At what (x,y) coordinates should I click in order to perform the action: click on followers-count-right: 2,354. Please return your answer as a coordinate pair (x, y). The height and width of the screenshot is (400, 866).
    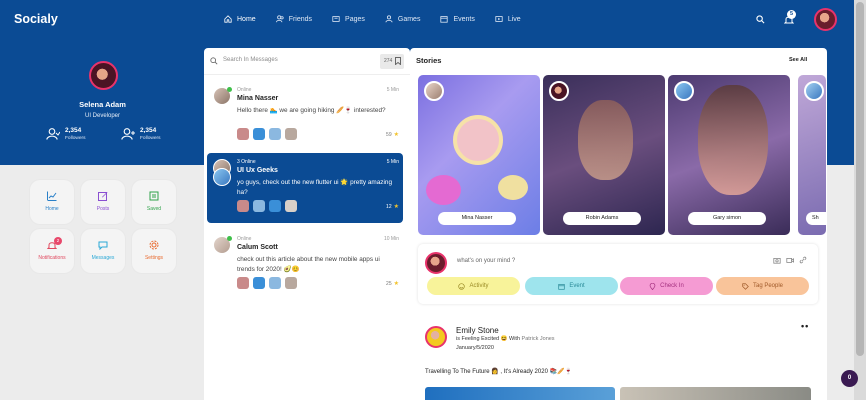
    Looking at the image, I should click on (148, 130).